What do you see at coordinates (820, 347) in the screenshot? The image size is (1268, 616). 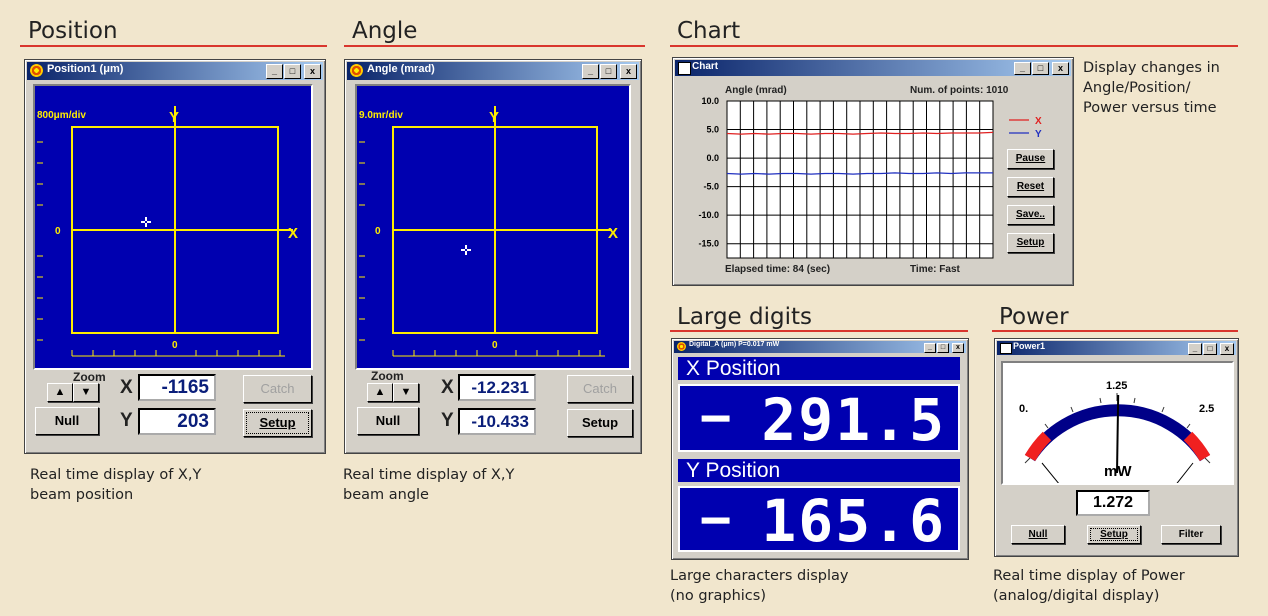 I see `digits-title-bar: Digital_A (μm) P=0.017 mW _ □ x` at bounding box center [820, 347].